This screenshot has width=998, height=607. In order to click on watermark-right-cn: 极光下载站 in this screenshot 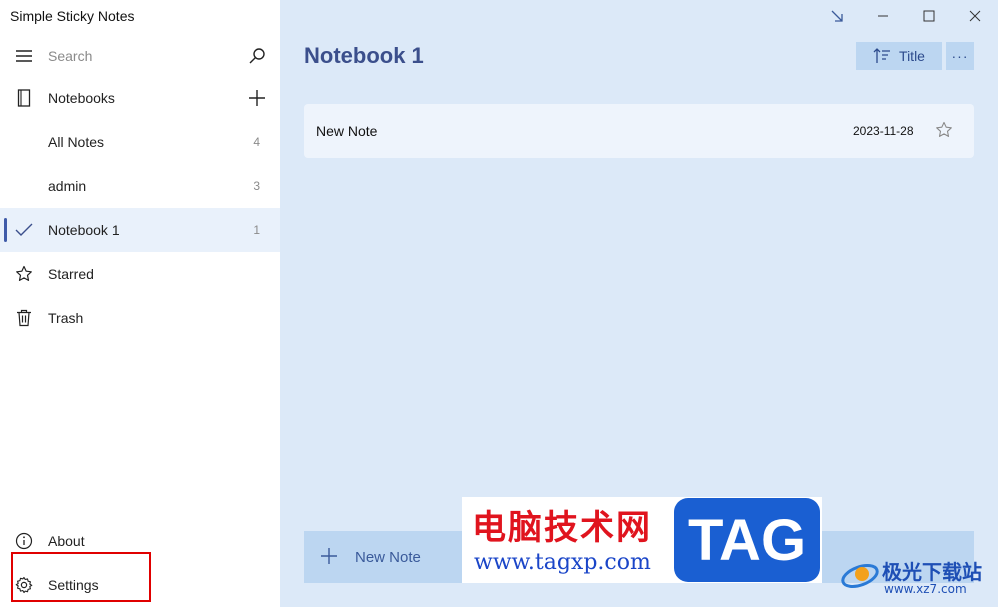, I will do `click(932, 572)`.